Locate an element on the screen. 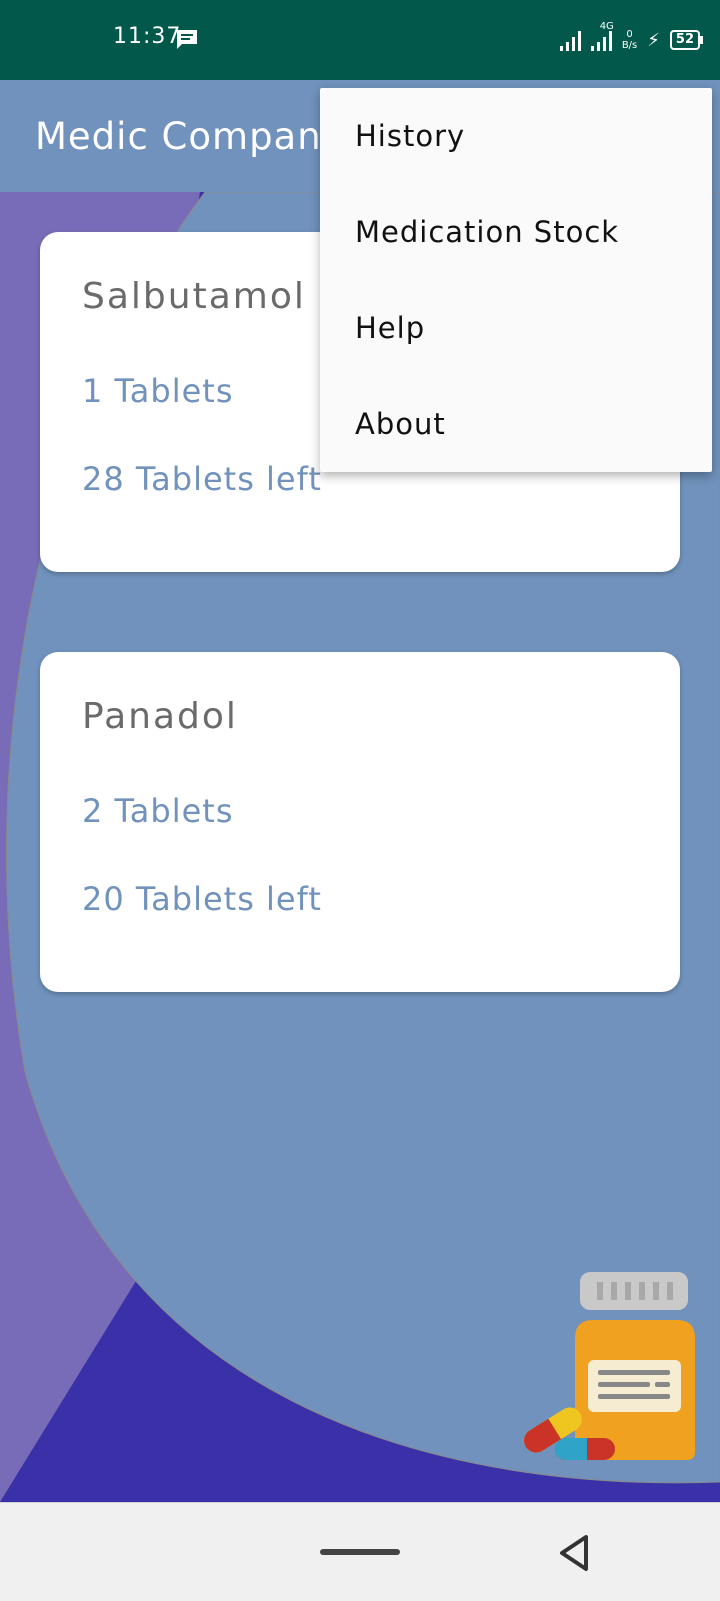 The width and height of the screenshot is (720, 1601). medication-remaining: 20 Tablets left is located at coordinates (202, 899).